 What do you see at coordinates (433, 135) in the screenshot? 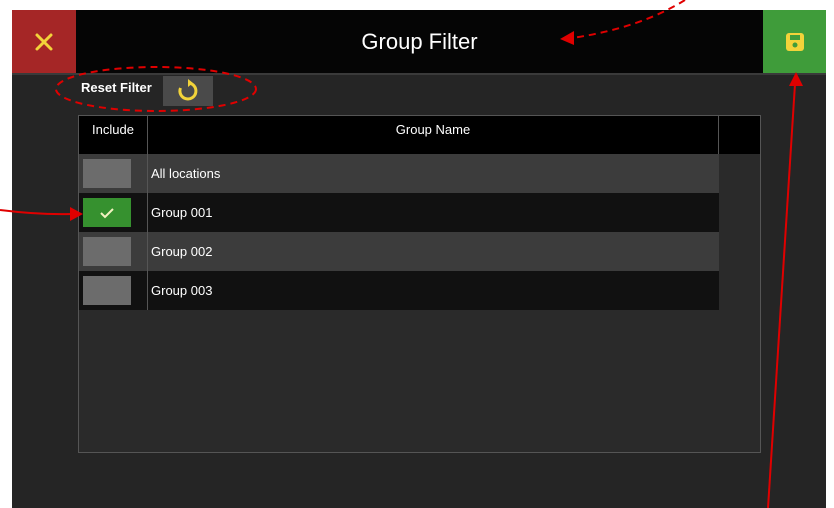
I see `column-header-group-name: Group Name` at bounding box center [433, 135].